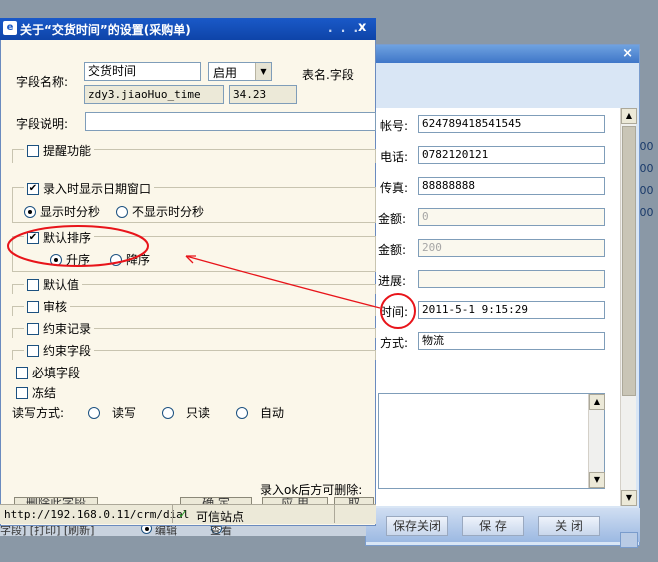 This screenshot has width=658, height=562. What do you see at coordinates (78, 246) in the screenshot?
I see `annotation-ellipse-sort` at bounding box center [78, 246].